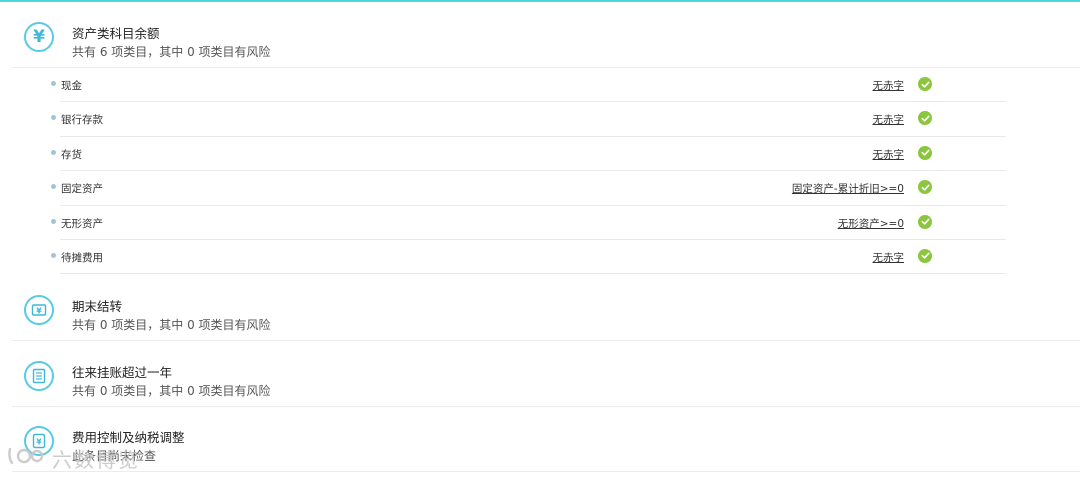  I want to click on document-list-icon, so click(39, 376).